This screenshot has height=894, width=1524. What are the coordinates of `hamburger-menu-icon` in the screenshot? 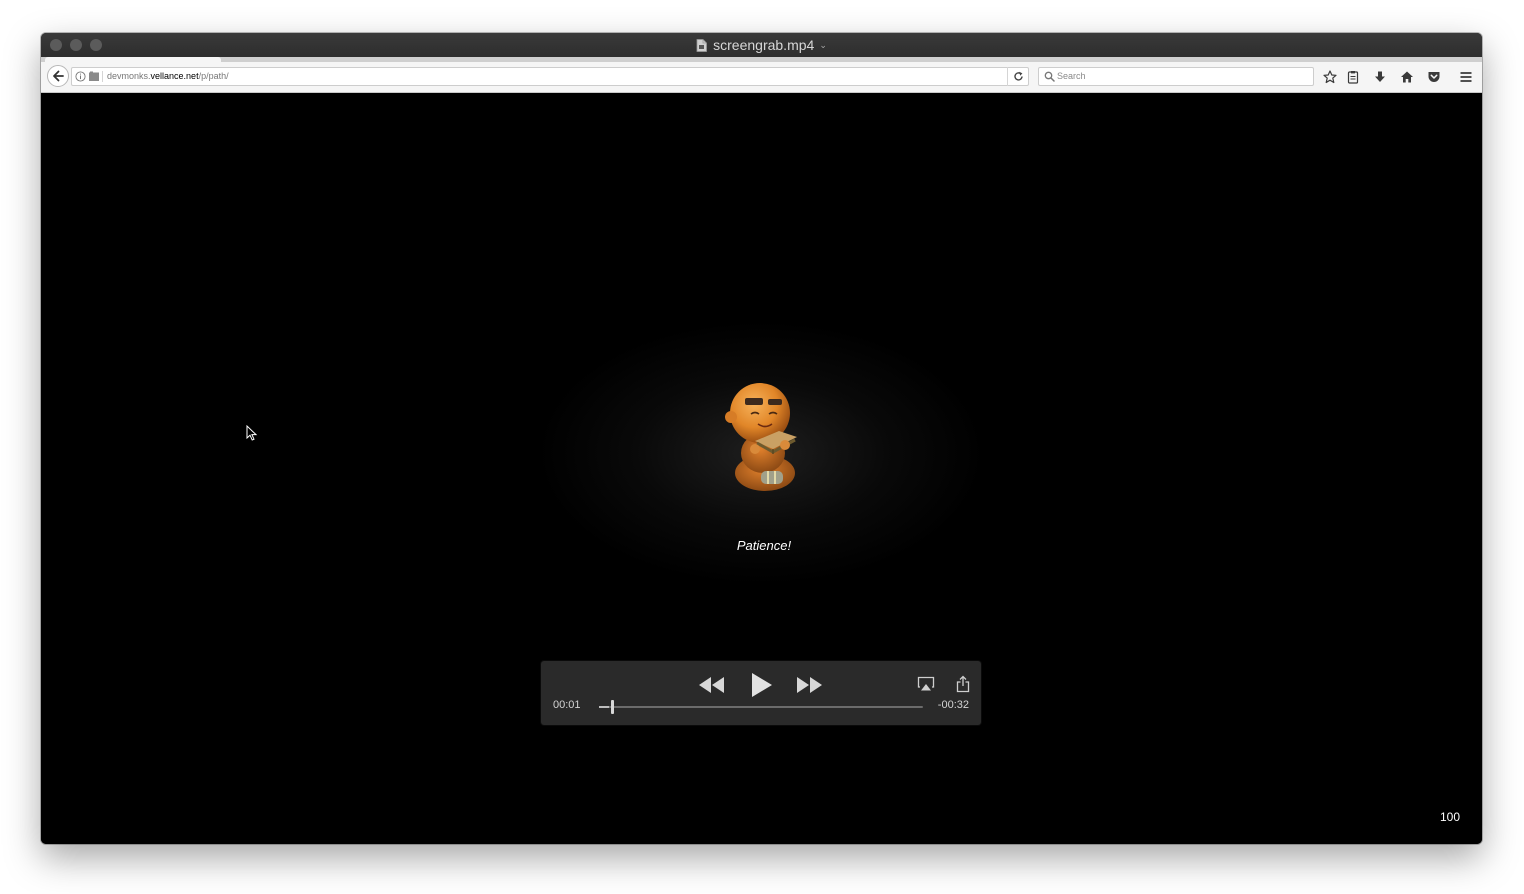 It's located at (1466, 77).